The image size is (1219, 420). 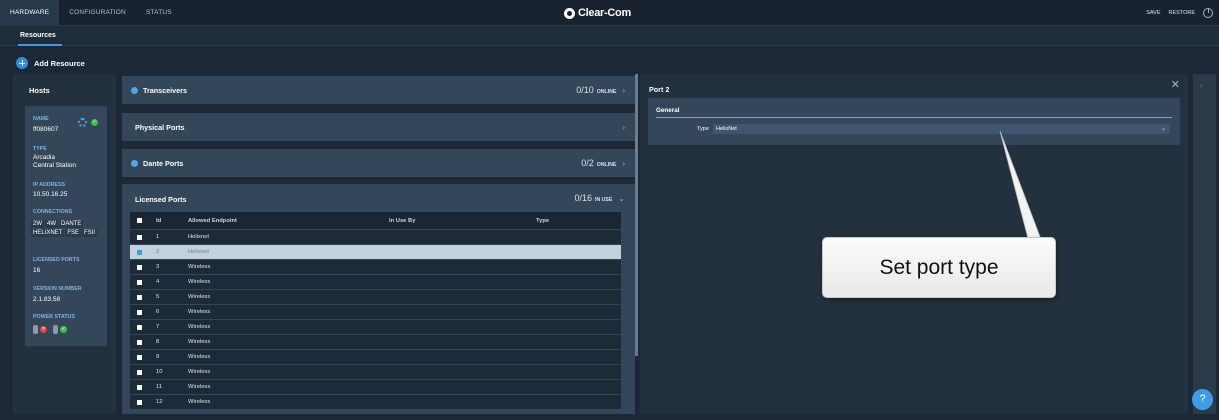 I want to click on row-id: 1, so click(x=158, y=237).